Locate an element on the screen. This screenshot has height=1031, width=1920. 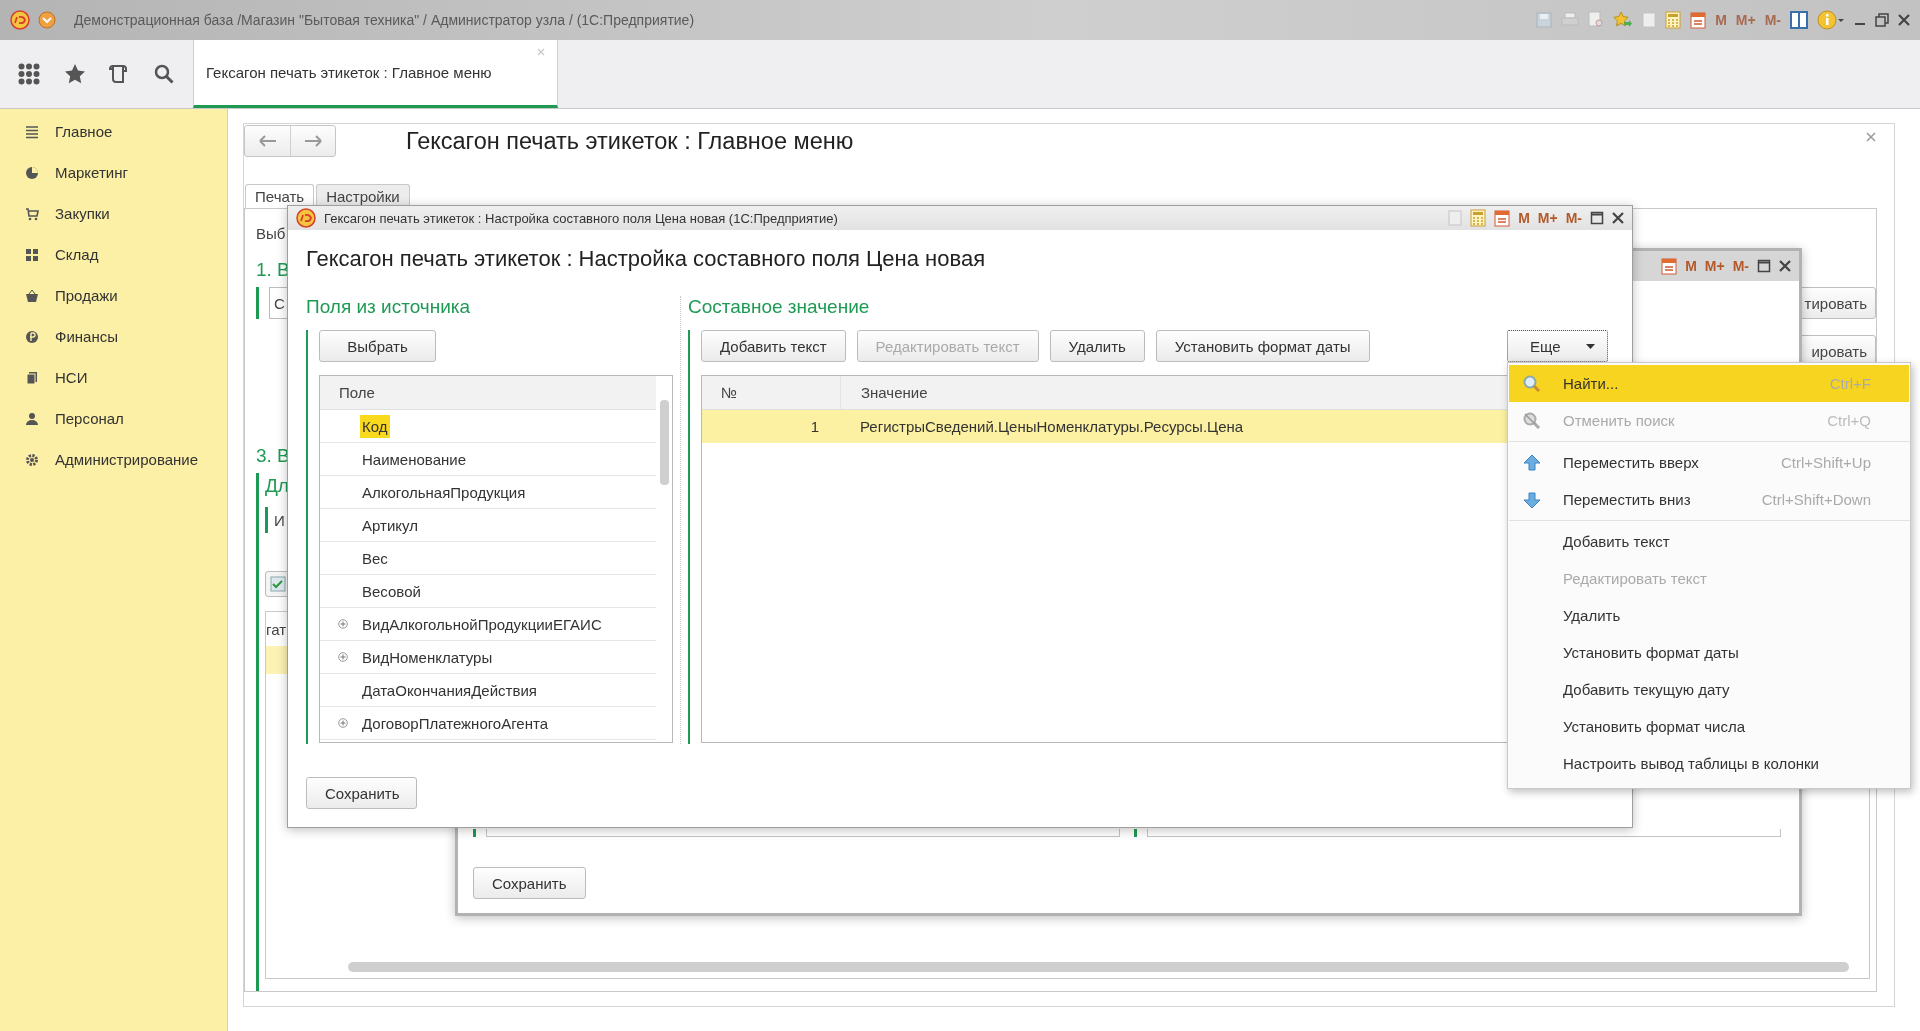
column-header: Поле is located at coordinates (357, 392).